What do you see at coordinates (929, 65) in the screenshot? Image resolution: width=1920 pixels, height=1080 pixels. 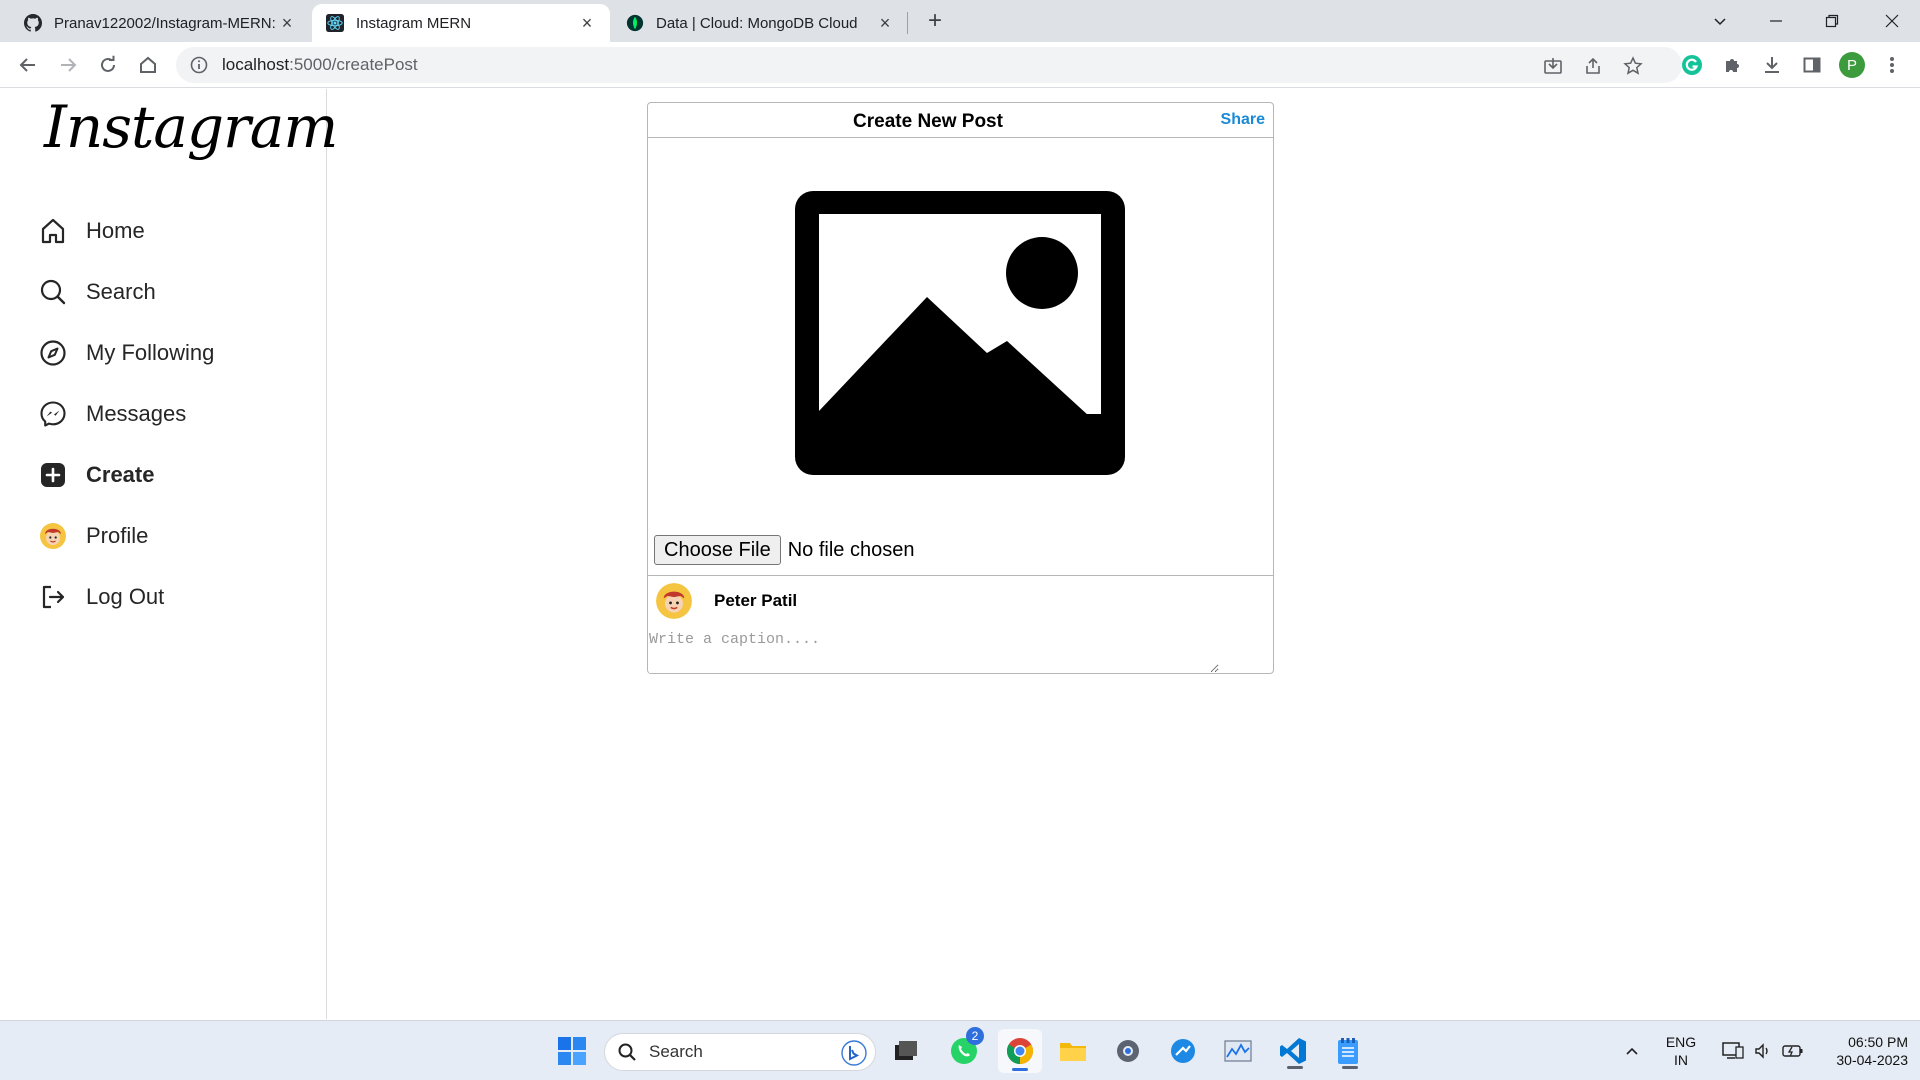 I see `address-bar: localhost:5000/createPost` at bounding box center [929, 65].